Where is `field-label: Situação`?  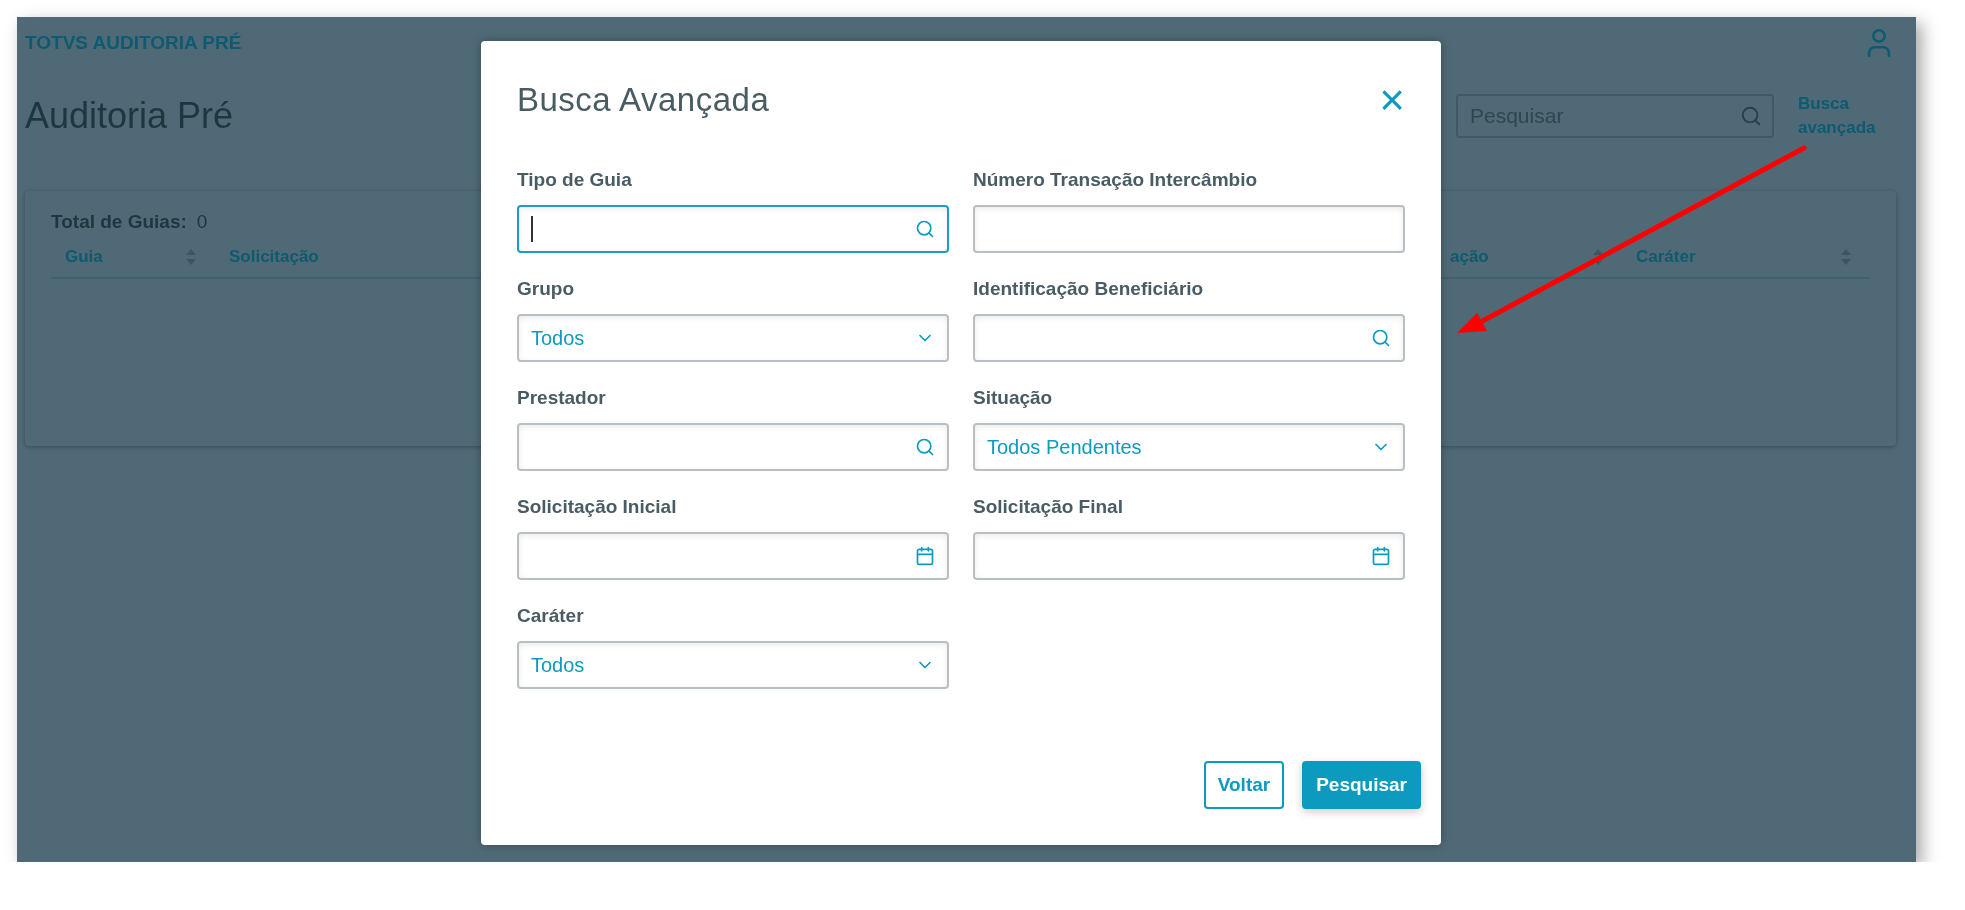 field-label: Situação is located at coordinates (1013, 398).